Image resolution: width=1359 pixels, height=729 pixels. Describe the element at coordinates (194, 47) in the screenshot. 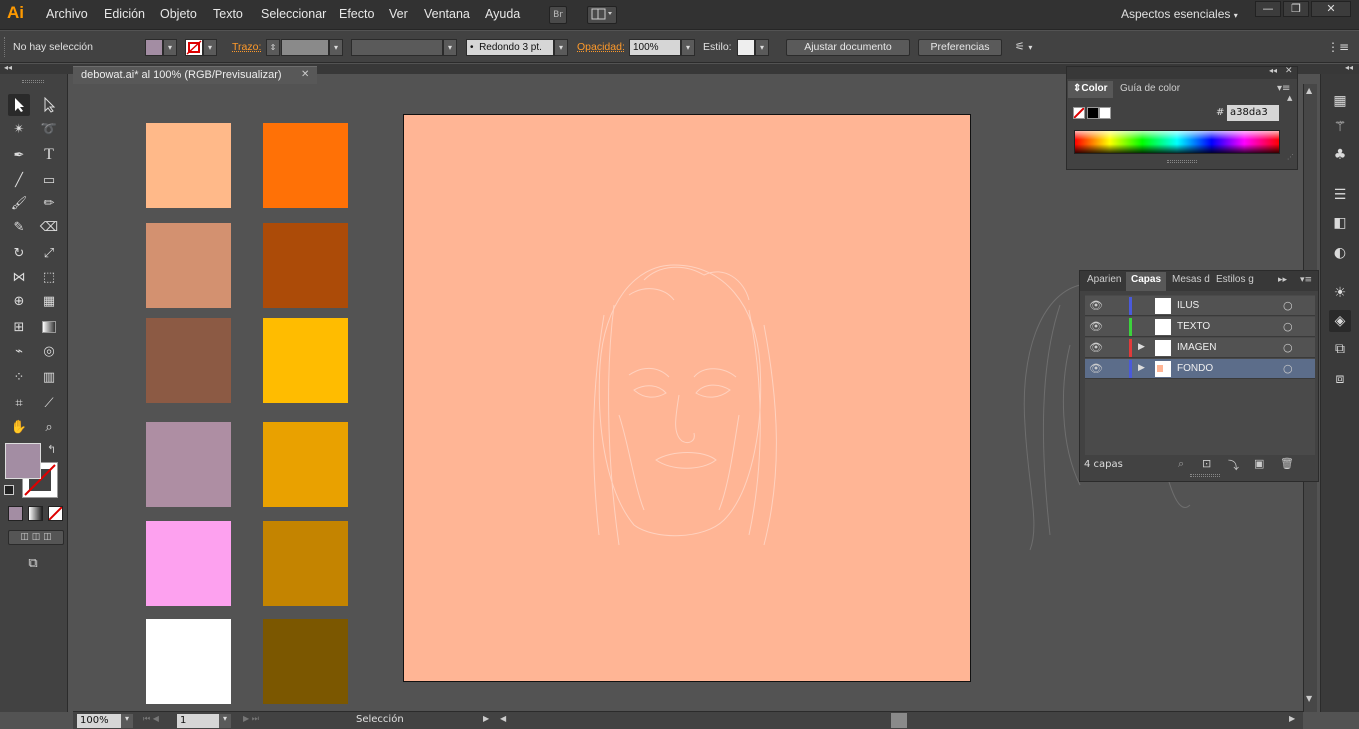

I see `stroke-swatch` at that location.